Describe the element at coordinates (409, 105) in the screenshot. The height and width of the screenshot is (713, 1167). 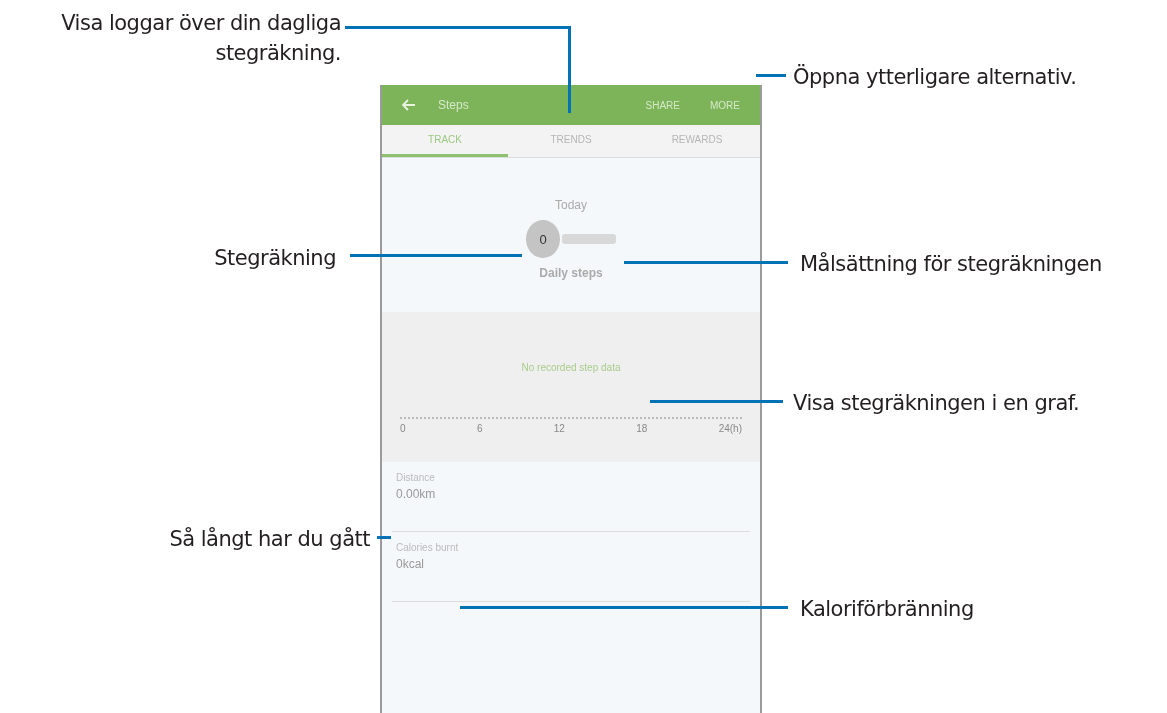
I see `back-arrow-icon` at that location.